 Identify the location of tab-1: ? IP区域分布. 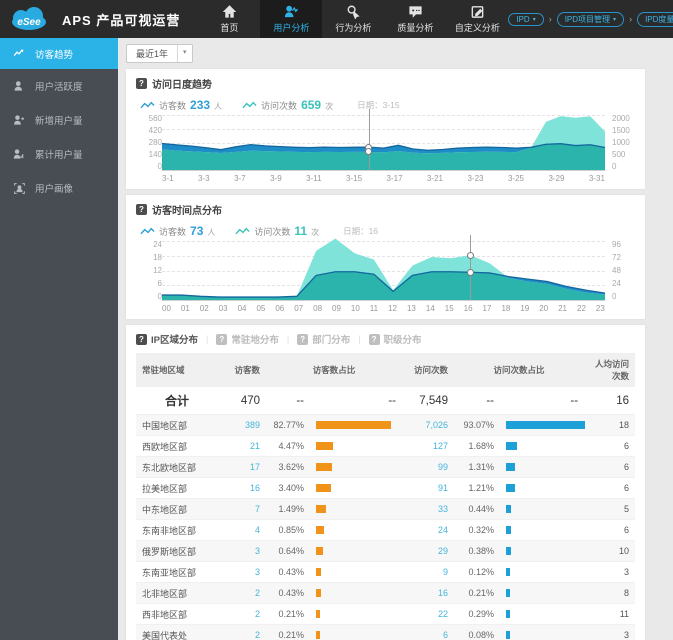
(167, 339).